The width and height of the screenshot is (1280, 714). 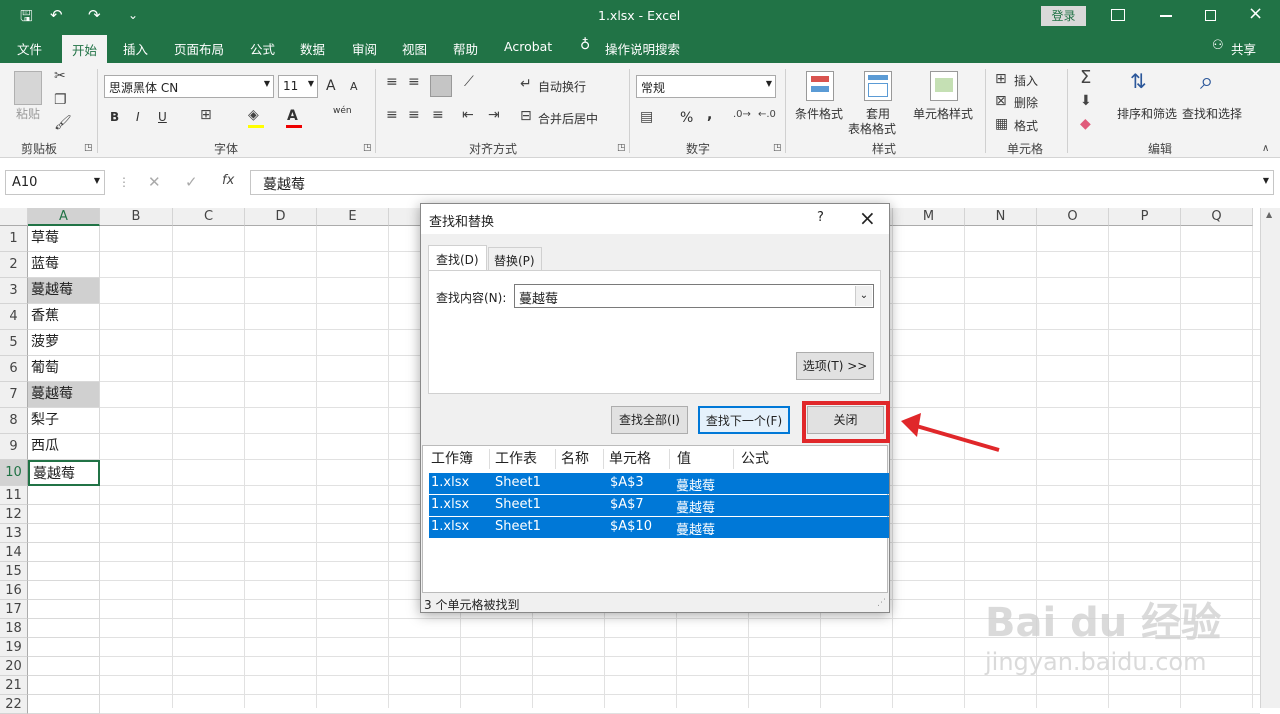 I want to click on format-as-table-label-2: 表格格式, so click(x=872, y=128).